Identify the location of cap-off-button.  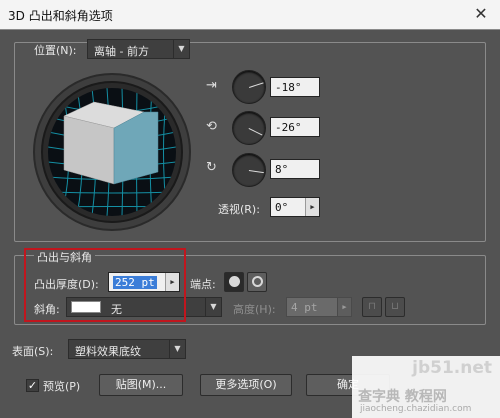
(257, 282).